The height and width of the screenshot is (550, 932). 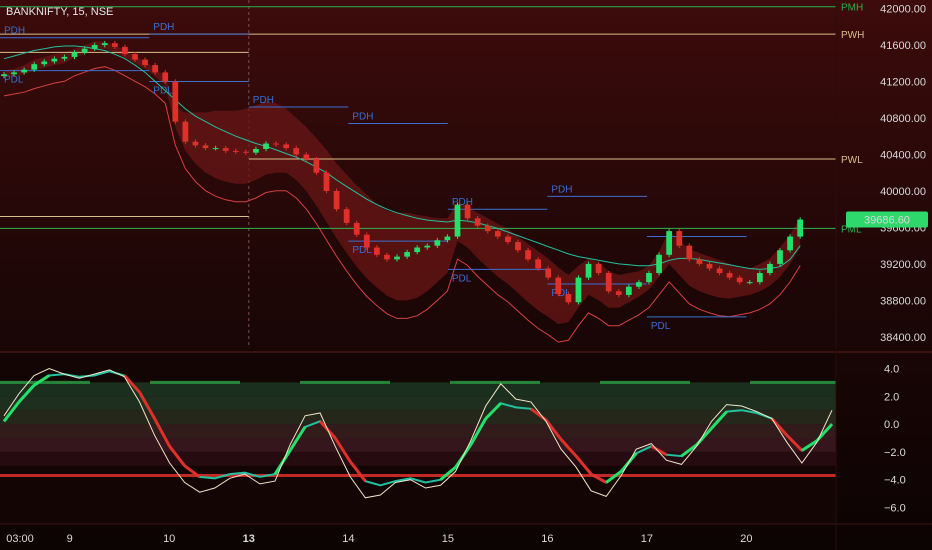 I want to click on price-tick-label: 38800.00, so click(x=903, y=301).